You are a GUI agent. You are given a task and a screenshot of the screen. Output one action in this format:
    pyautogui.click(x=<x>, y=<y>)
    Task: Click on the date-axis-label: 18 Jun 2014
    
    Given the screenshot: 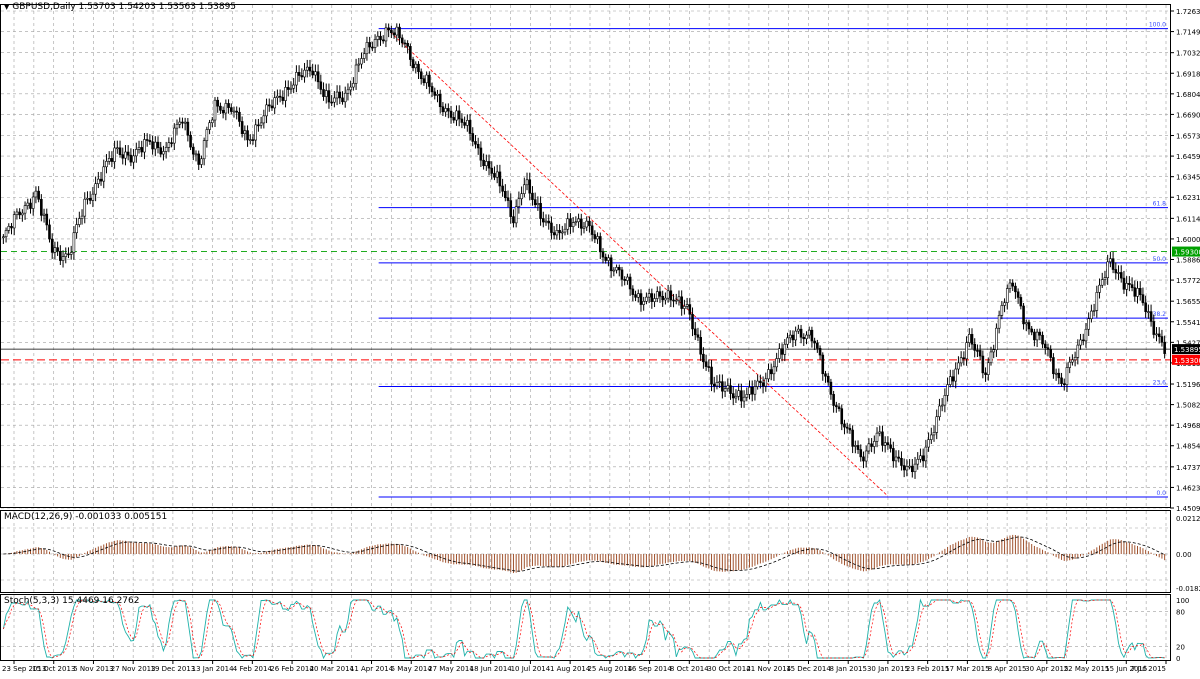 What is the action you would take?
    pyautogui.click(x=491, y=669)
    